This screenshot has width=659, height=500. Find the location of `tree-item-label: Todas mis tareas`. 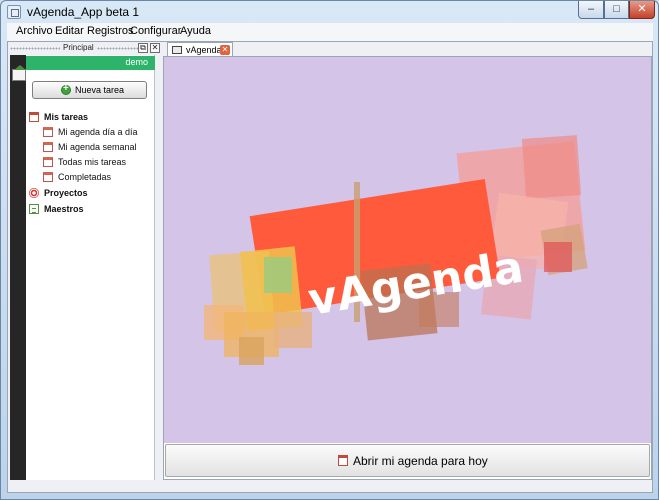

tree-item-label: Todas mis tareas is located at coordinates (92, 162).